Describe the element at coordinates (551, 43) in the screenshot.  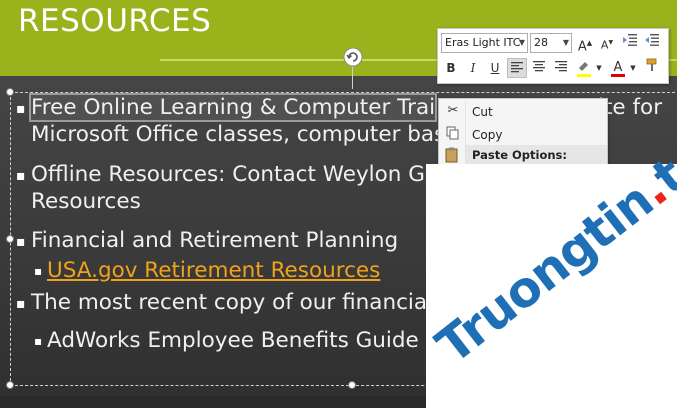
I see `font-size-combo: 28 ▼` at that location.